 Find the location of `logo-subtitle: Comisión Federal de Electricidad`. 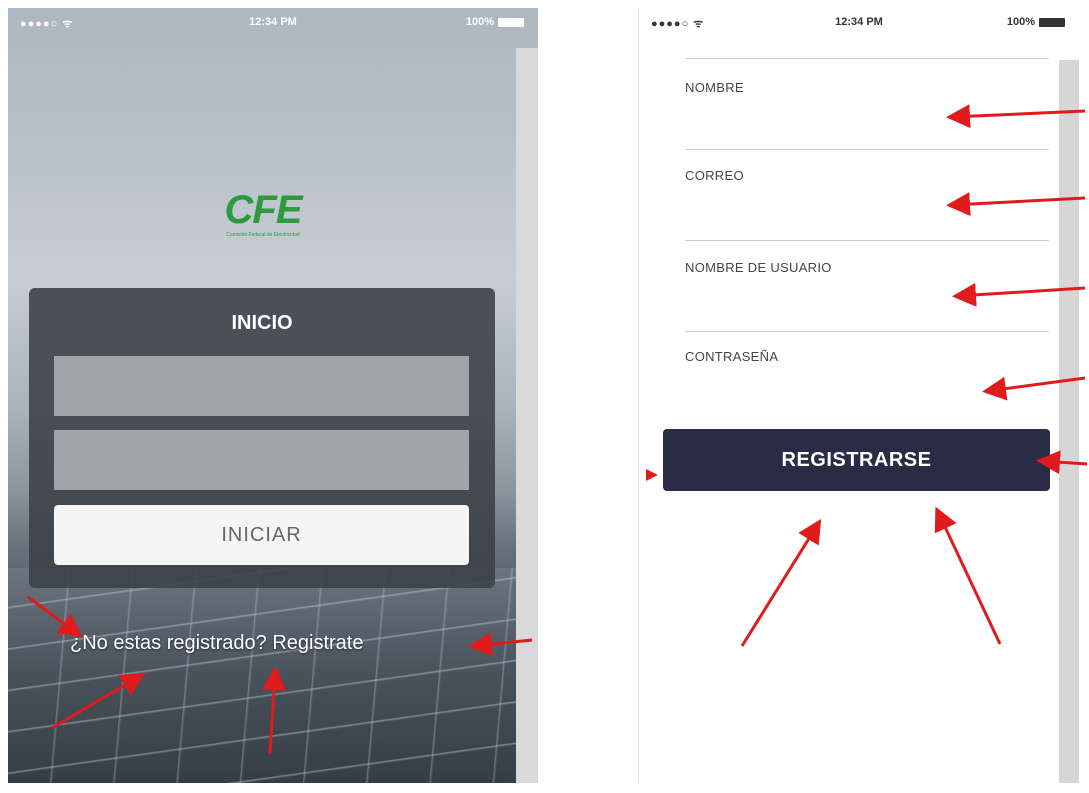

logo-subtitle: Comisión Federal de Electricidad is located at coordinates (263, 235).